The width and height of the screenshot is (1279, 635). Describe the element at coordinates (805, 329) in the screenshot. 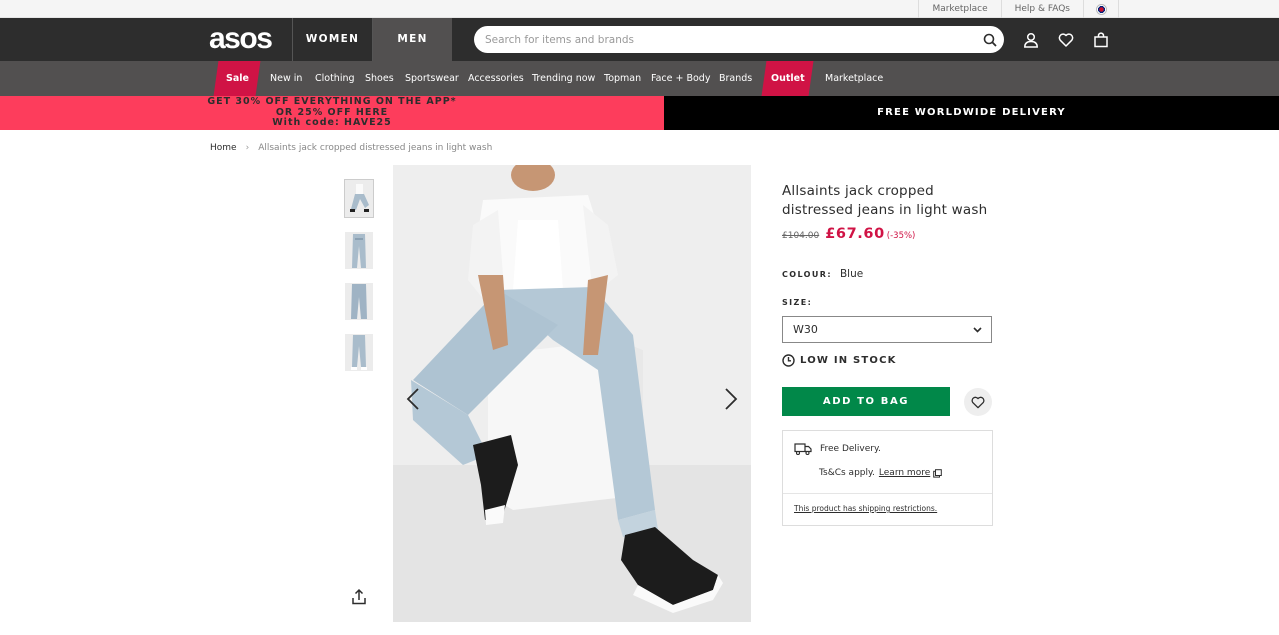

I see `selected-size: W30` at that location.